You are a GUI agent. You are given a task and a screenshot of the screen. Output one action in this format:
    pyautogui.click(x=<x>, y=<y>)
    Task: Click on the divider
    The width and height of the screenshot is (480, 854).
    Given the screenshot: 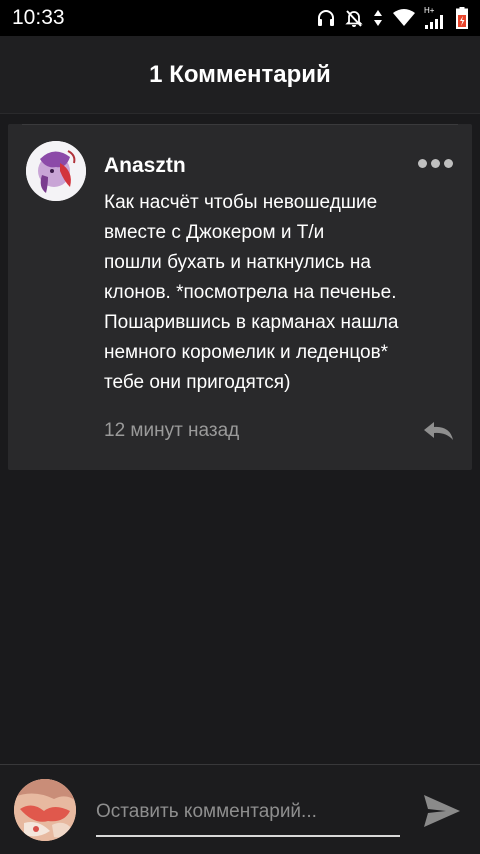 What is the action you would take?
    pyautogui.click(x=240, y=124)
    